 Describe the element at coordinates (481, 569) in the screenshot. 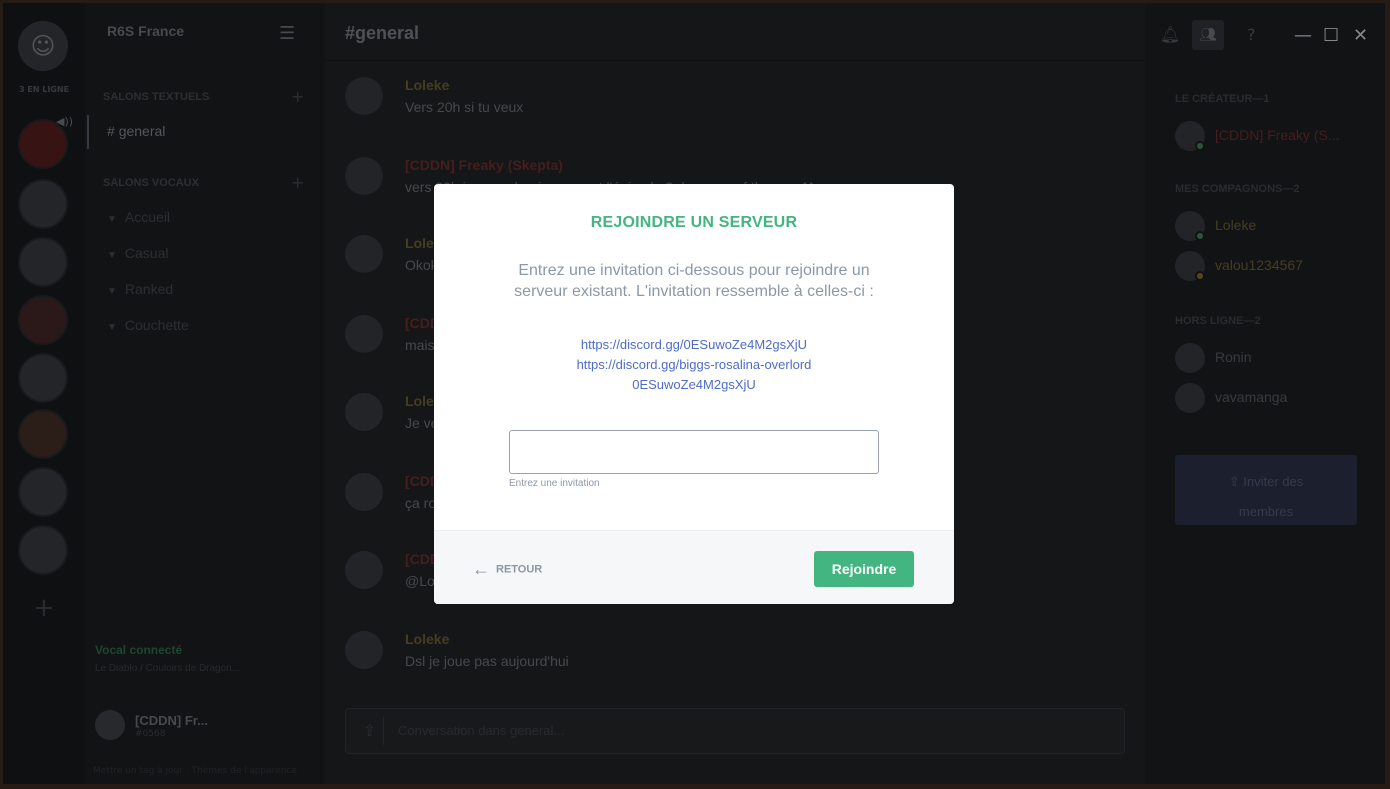

I see `arrow-left-icon: ←` at that location.